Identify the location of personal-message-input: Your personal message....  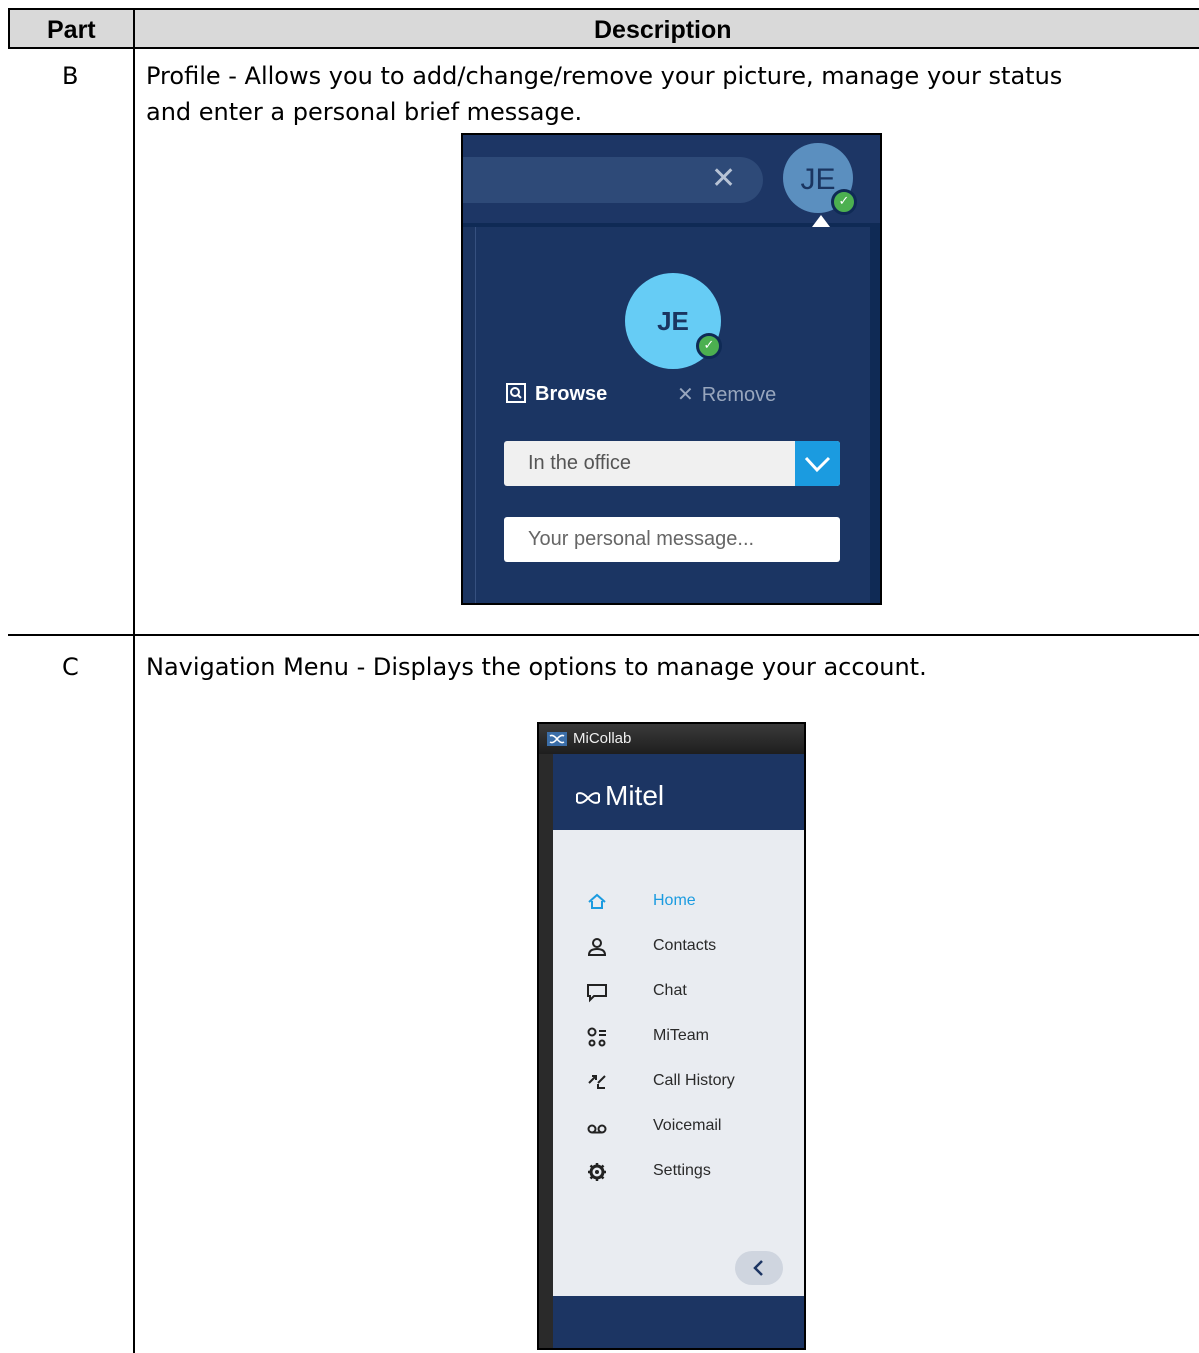
(672, 539).